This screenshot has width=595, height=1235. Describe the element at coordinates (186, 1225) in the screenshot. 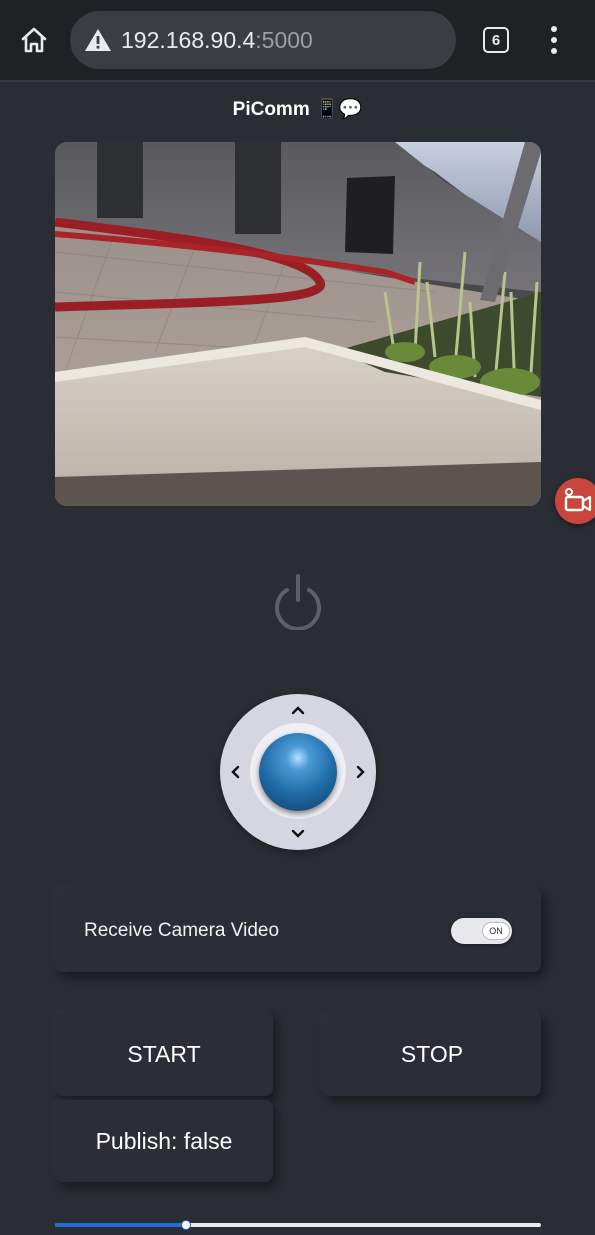

I see `slider-thumb` at that location.